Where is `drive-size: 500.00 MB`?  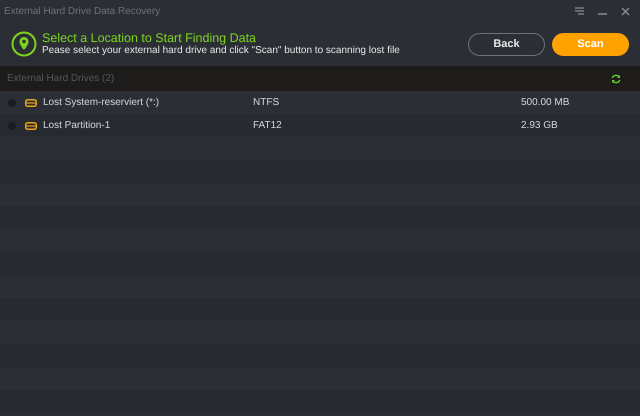 drive-size: 500.00 MB is located at coordinates (545, 102).